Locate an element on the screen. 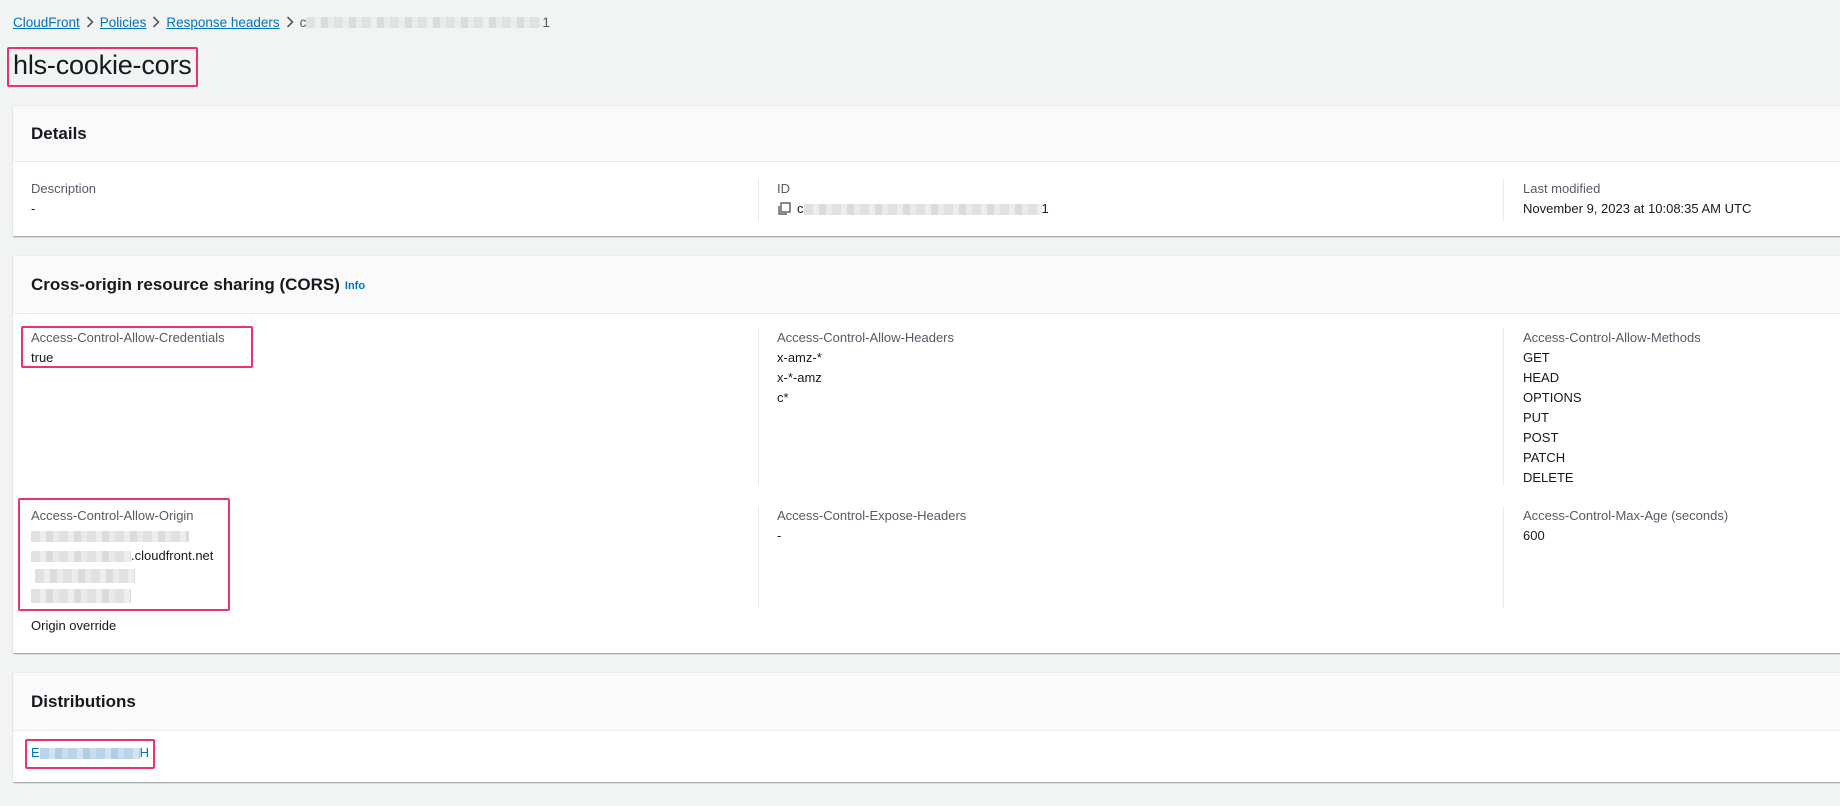 The width and height of the screenshot is (1840, 806). expose-headers-value: - is located at coordinates (779, 535).